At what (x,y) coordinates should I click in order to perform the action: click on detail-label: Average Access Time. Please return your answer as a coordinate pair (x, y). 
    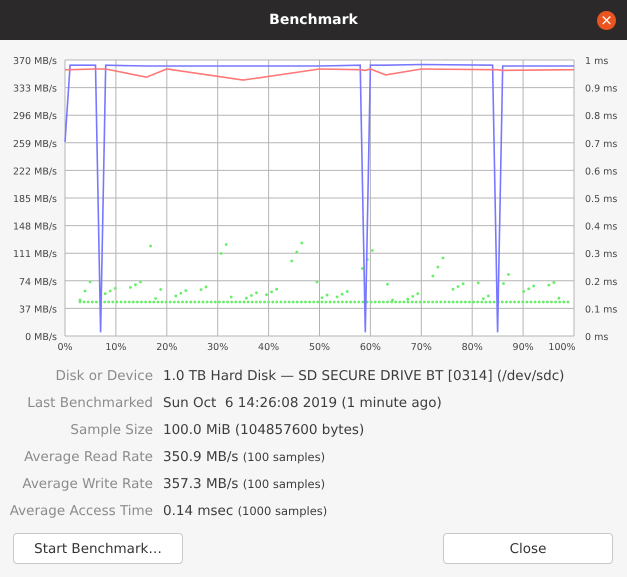
    Looking at the image, I should click on (80, 511).